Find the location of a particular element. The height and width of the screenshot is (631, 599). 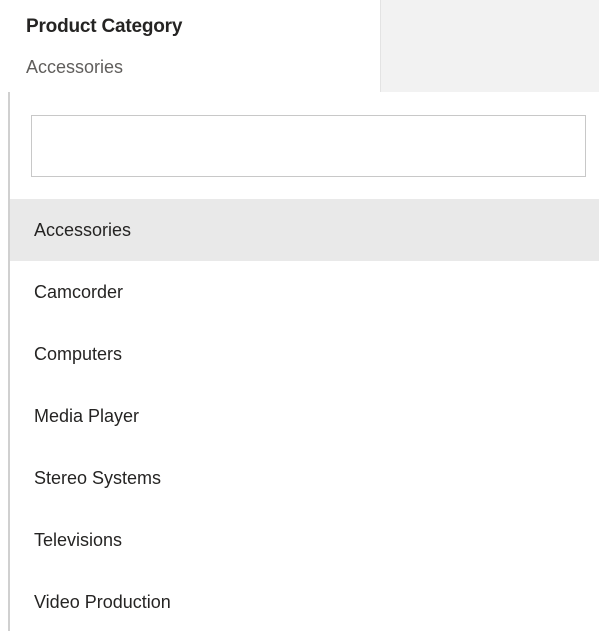

option-video-production: Video Production is located at coordinates (304, 601).